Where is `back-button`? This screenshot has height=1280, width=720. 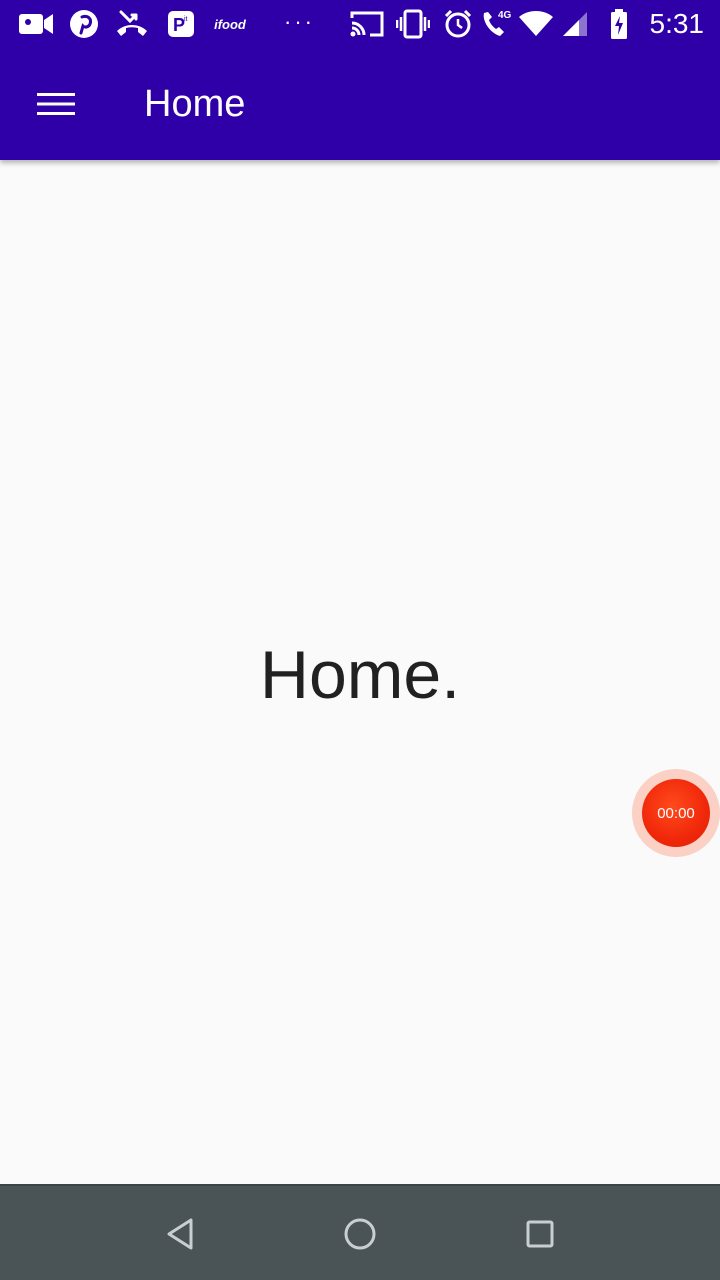
back-button is located at coordinates (180, 1234).